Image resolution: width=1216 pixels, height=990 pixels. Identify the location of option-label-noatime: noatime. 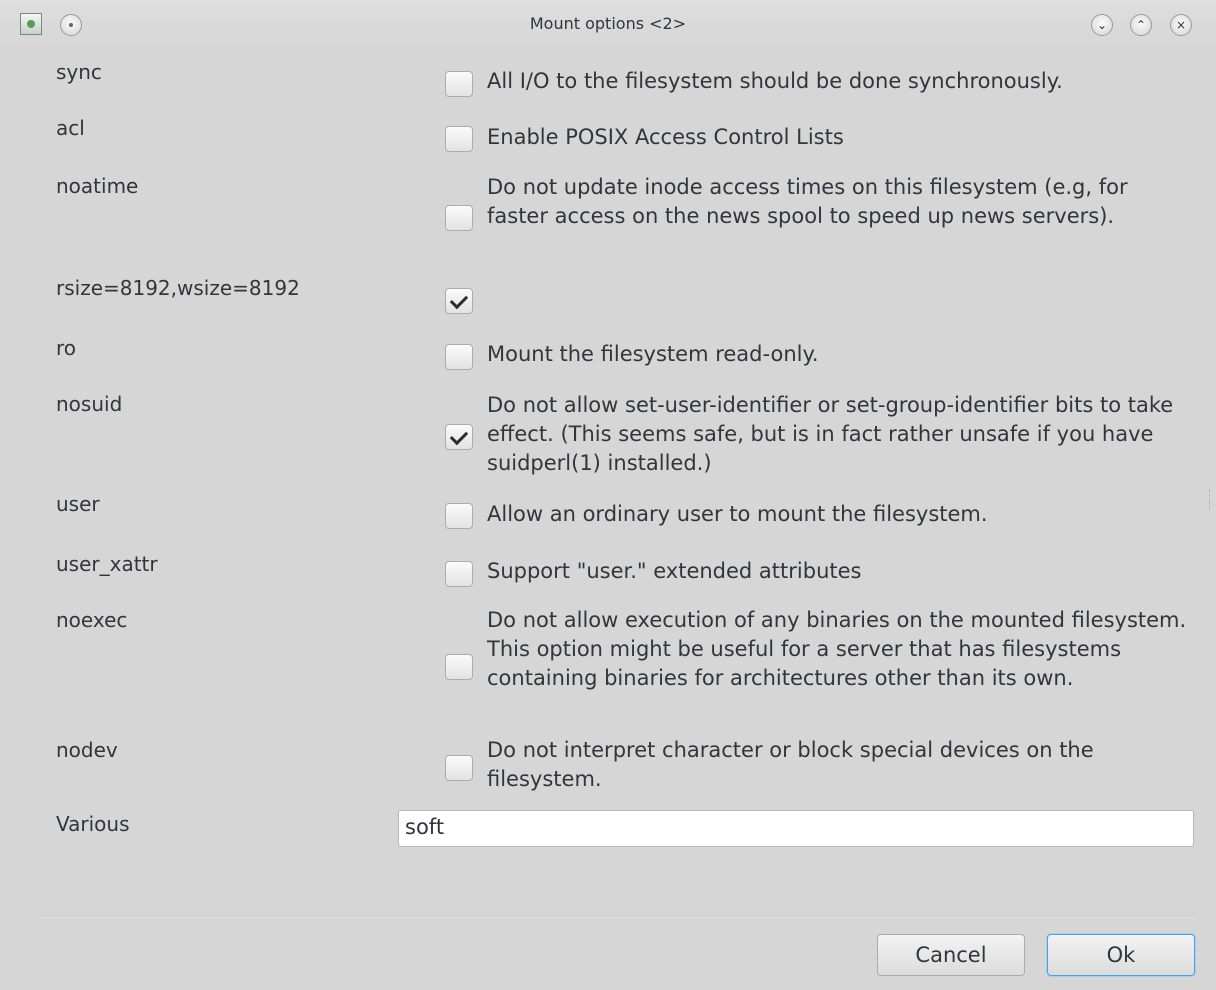
(97, 186).